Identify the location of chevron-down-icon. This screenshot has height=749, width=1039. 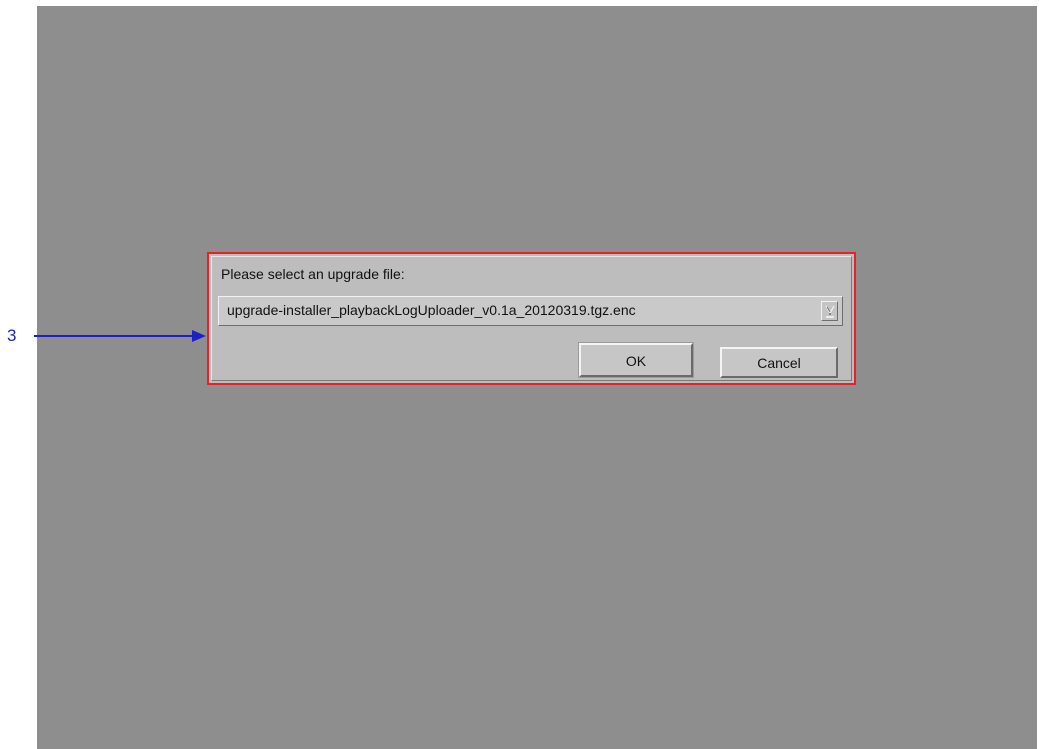
(830, 311).